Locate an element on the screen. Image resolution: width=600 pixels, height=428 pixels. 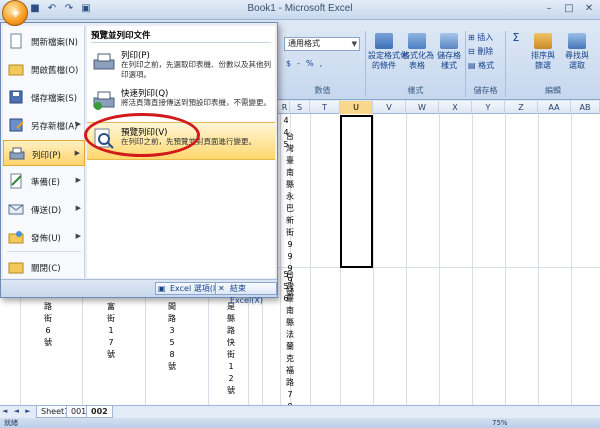
column-header: X is located at coordinates (455, 107).